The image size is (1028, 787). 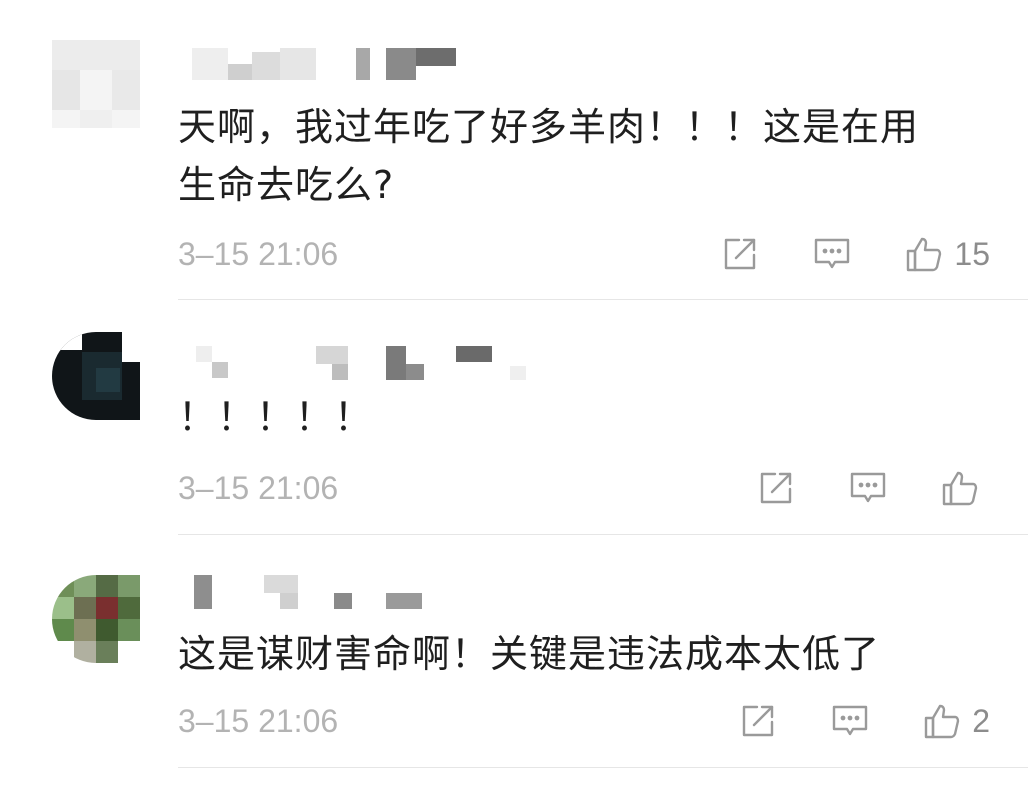 What do you see at coordinates (603, 767) in the screenshot?
I see `divider` at bounding box center [603, 767].